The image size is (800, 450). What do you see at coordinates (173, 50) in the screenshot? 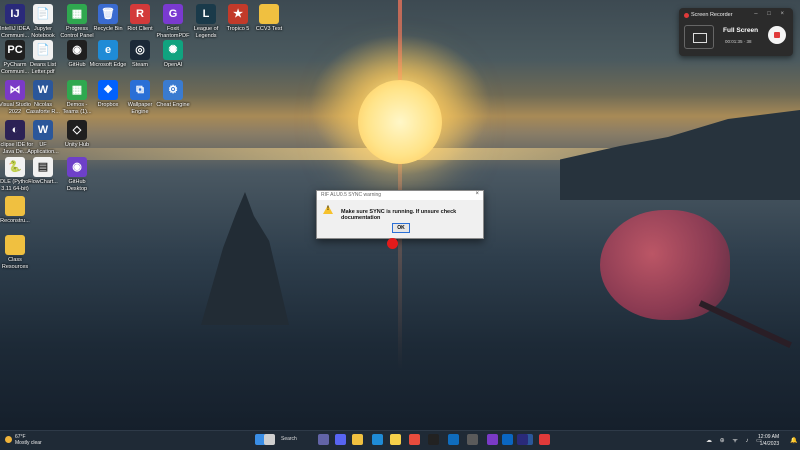
I see `openai-icon: ✺` at bounding box center [173, 50].